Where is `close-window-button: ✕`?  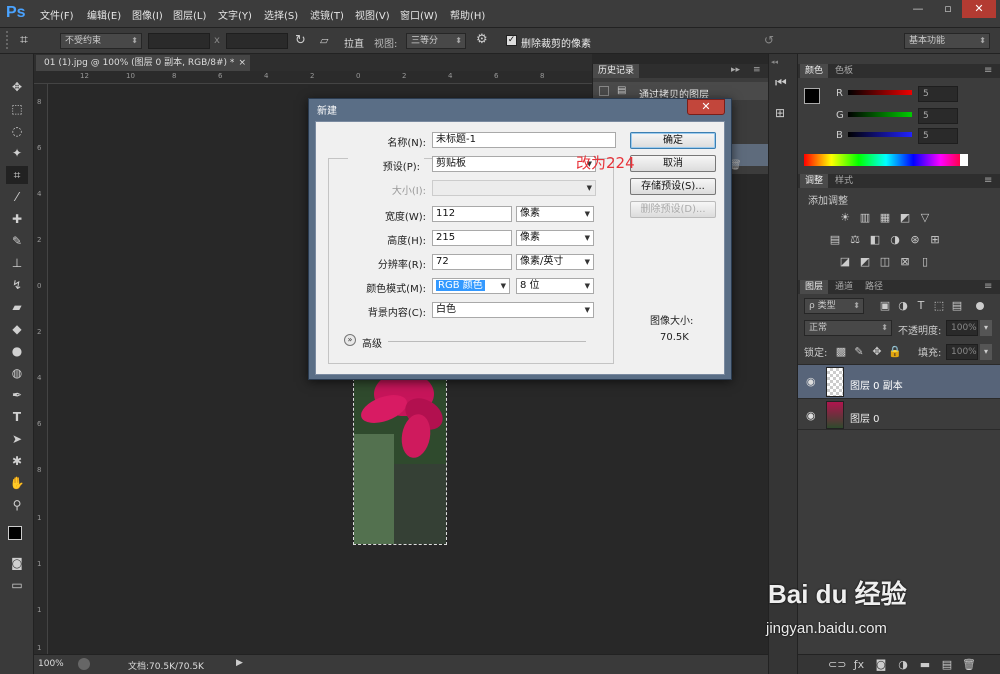 close-window-button: ✕ is located at coordinates (979, 9).